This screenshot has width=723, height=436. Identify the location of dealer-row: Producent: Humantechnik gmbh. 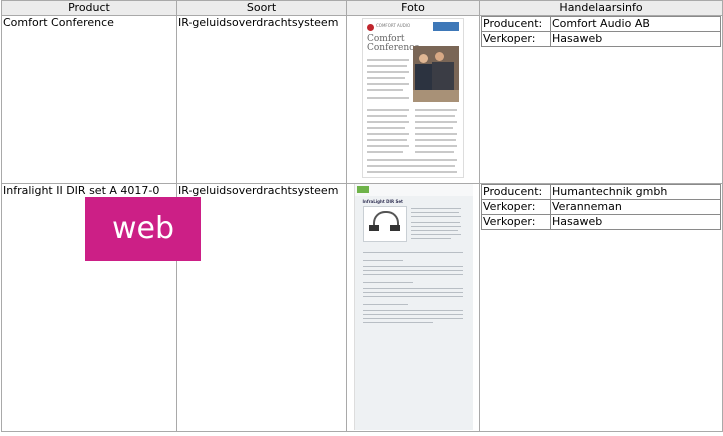
(601, 192).